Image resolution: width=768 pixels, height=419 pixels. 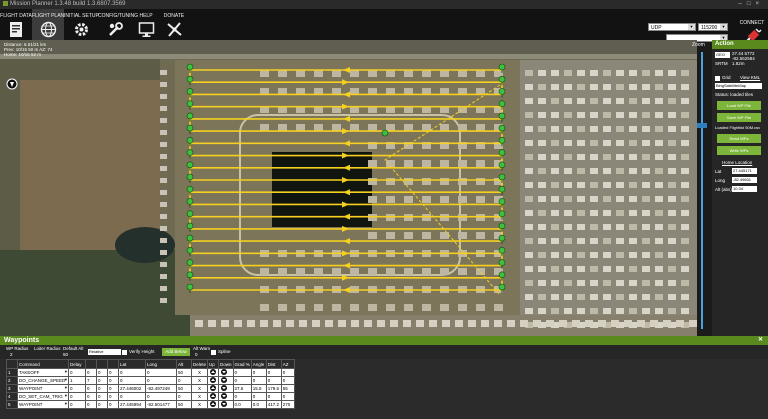 I want to click on grid-checkbox, so click(x=717, y=78).